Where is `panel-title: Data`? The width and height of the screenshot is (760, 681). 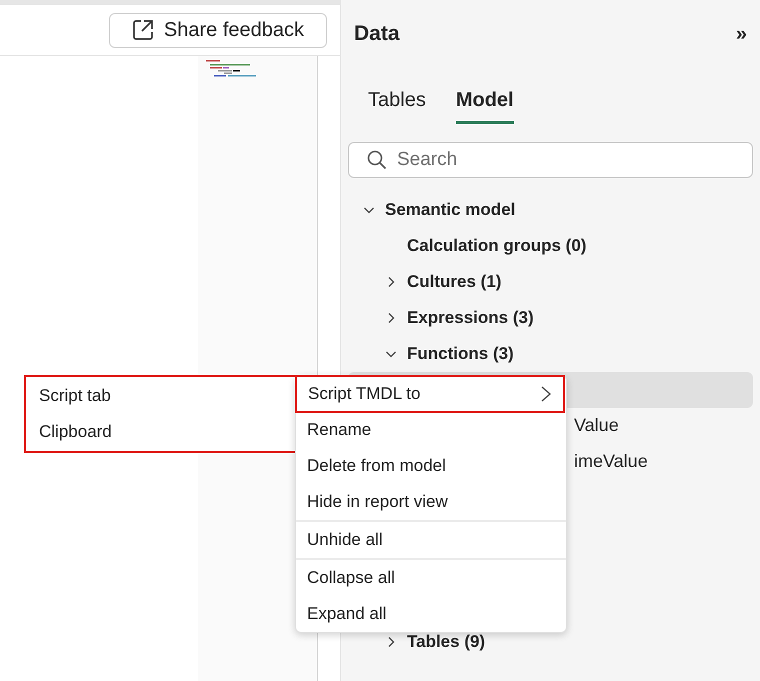 panel-title: Data is located at coordinates (377, 34).